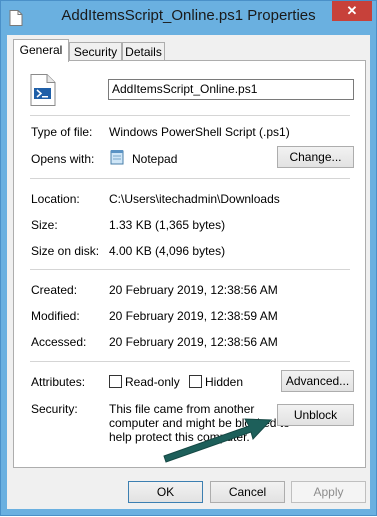 The width and height of the screenshot is (377, 517). What do you see at coordinates (218, 440) in the screenshot?
I see `annotation-arrow` at bounding box center [218, 440].